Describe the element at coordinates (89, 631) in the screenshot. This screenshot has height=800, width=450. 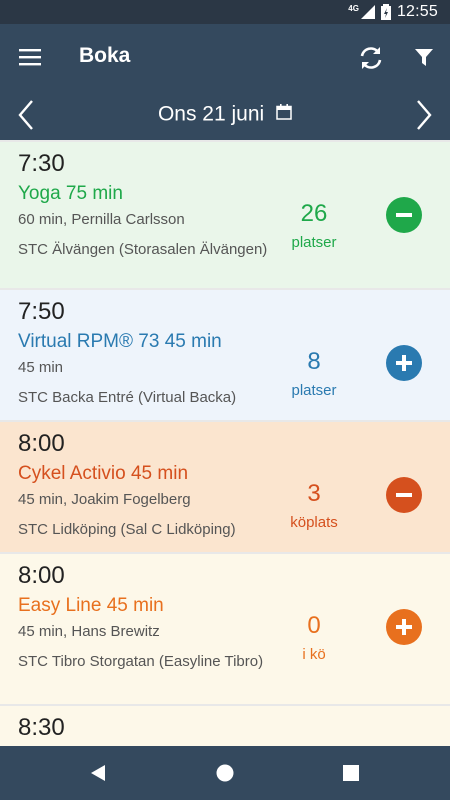
I see `class-info: 45 min, Hans Brewitz` at that location.